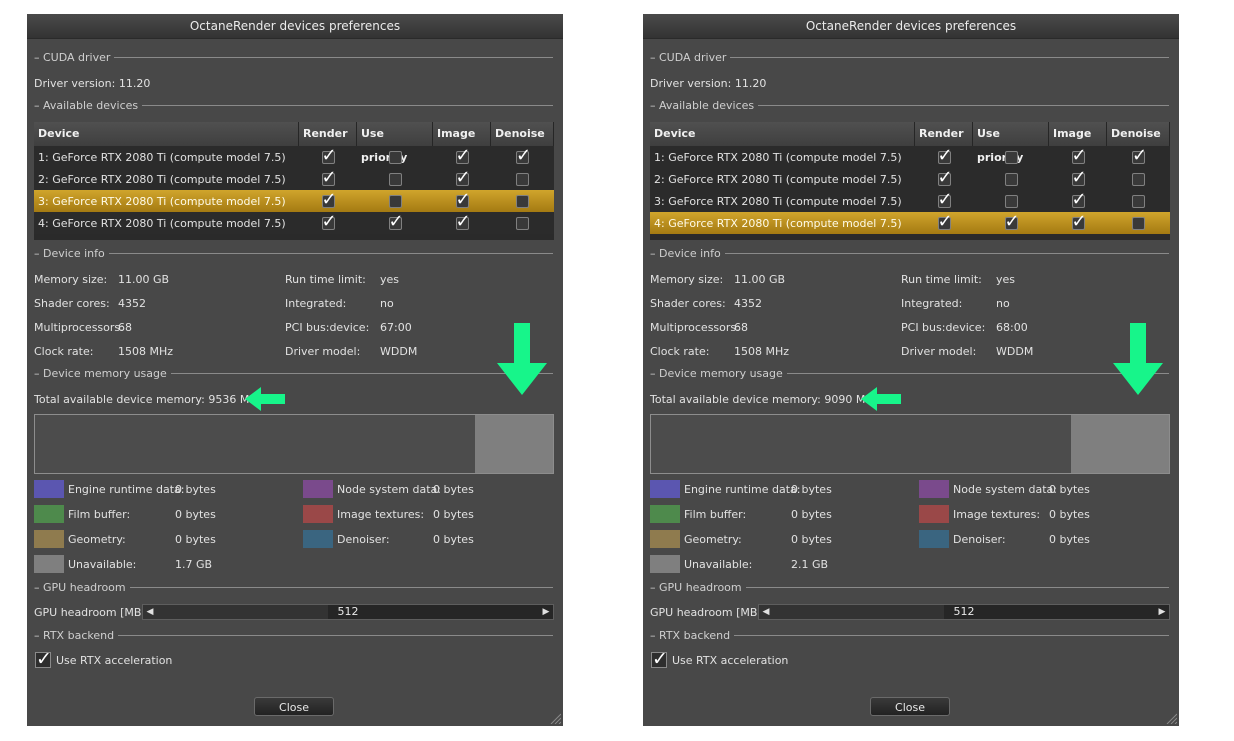 The image size is (1234, 741). Describe the element at coordinates (748, 303) in the screenshot. I see `info-value: 4352` at that location.